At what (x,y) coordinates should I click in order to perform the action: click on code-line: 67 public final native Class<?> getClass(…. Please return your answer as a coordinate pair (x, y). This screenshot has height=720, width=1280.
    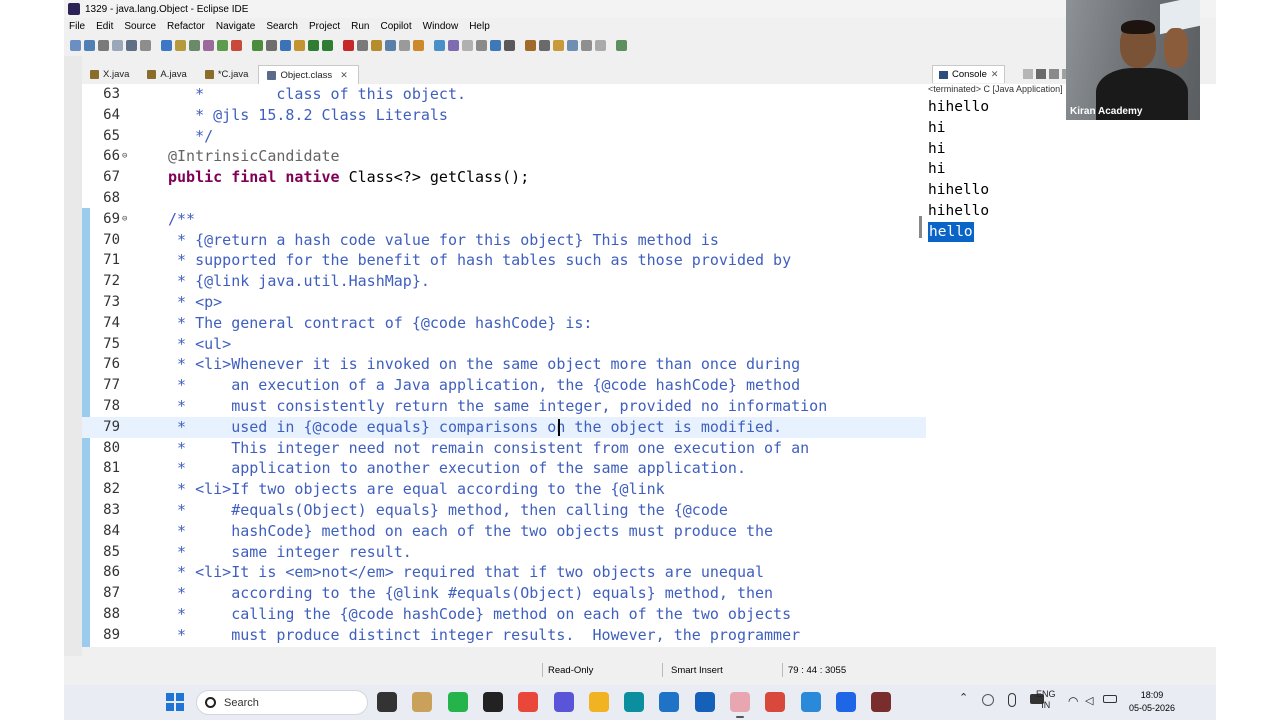
    Looking at the image, I should click on (504, 177).